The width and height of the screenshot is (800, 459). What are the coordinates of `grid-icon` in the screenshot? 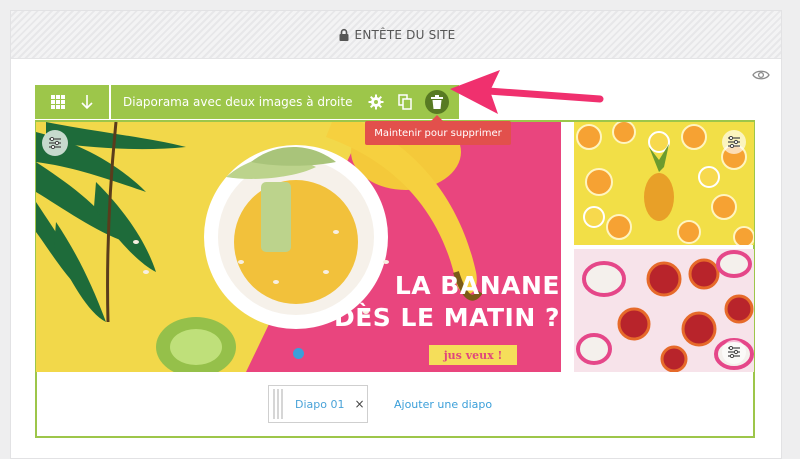 It's located at (58, 102).